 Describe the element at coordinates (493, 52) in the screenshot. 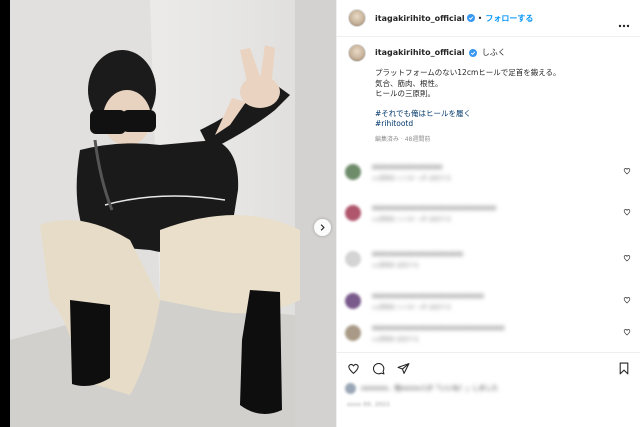

I see `caption-tail: しふく` at that location.